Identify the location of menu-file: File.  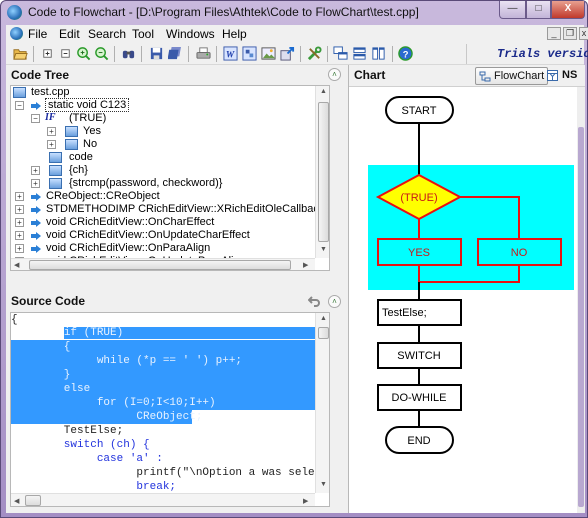
(37, 34).